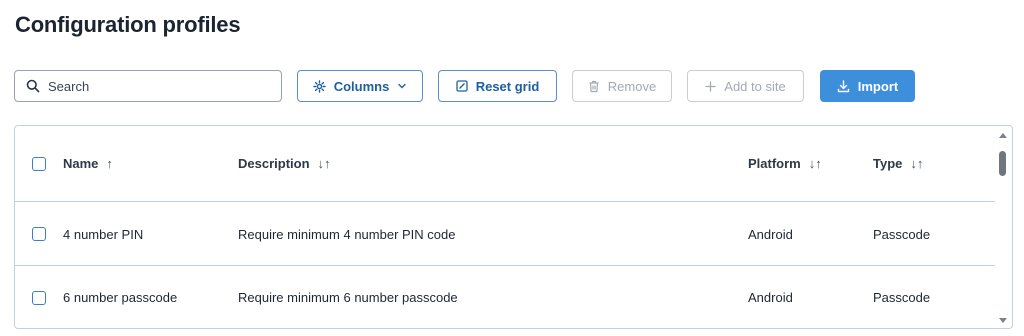 The height and width of the screenshot is (336, 1024). I want to click on cell-name: 4 number PIN, so click(103, 234).